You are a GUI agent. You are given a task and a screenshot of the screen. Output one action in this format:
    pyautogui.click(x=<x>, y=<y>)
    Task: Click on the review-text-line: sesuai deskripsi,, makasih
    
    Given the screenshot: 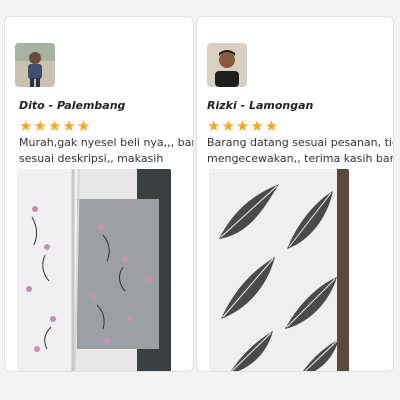 What is the action you would take?
    pyautogui.click(x=91, y=158)
    